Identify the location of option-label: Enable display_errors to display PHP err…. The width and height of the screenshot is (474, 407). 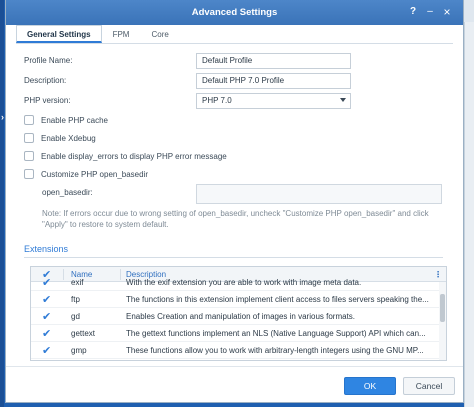
(134, 156).